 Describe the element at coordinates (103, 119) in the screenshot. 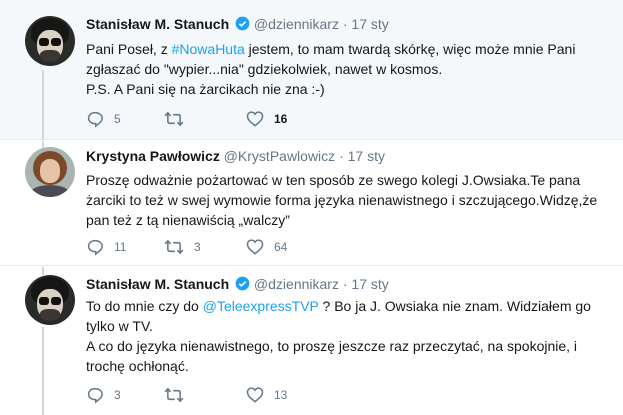

I see `reply-button: 5` at that location.